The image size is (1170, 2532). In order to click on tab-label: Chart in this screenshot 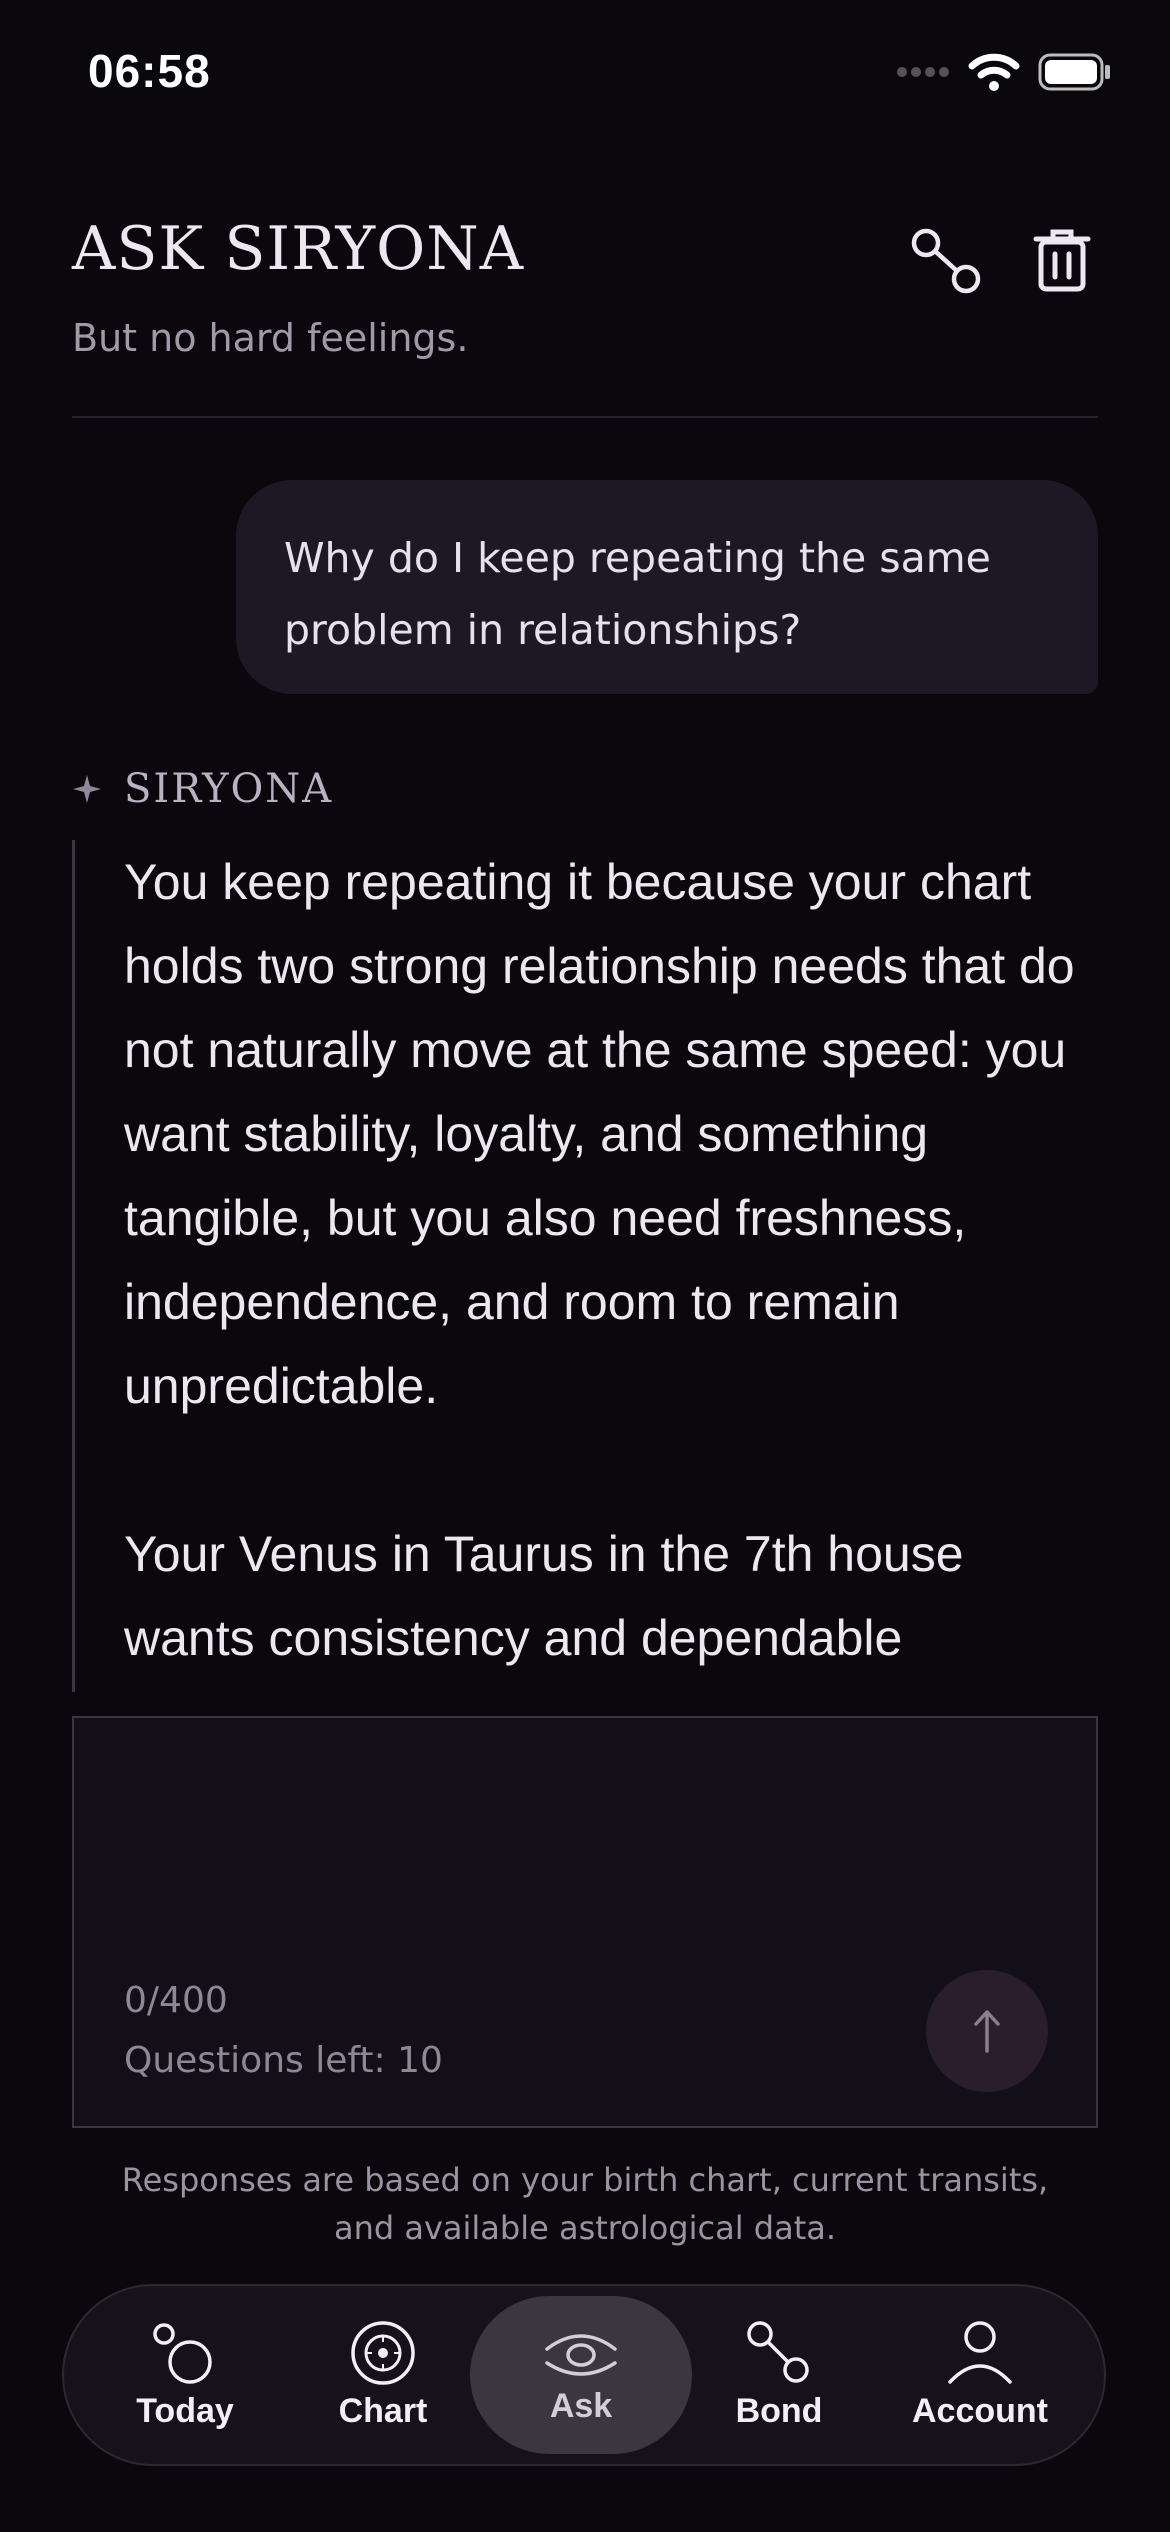, I will do `click(383, 2410)`.